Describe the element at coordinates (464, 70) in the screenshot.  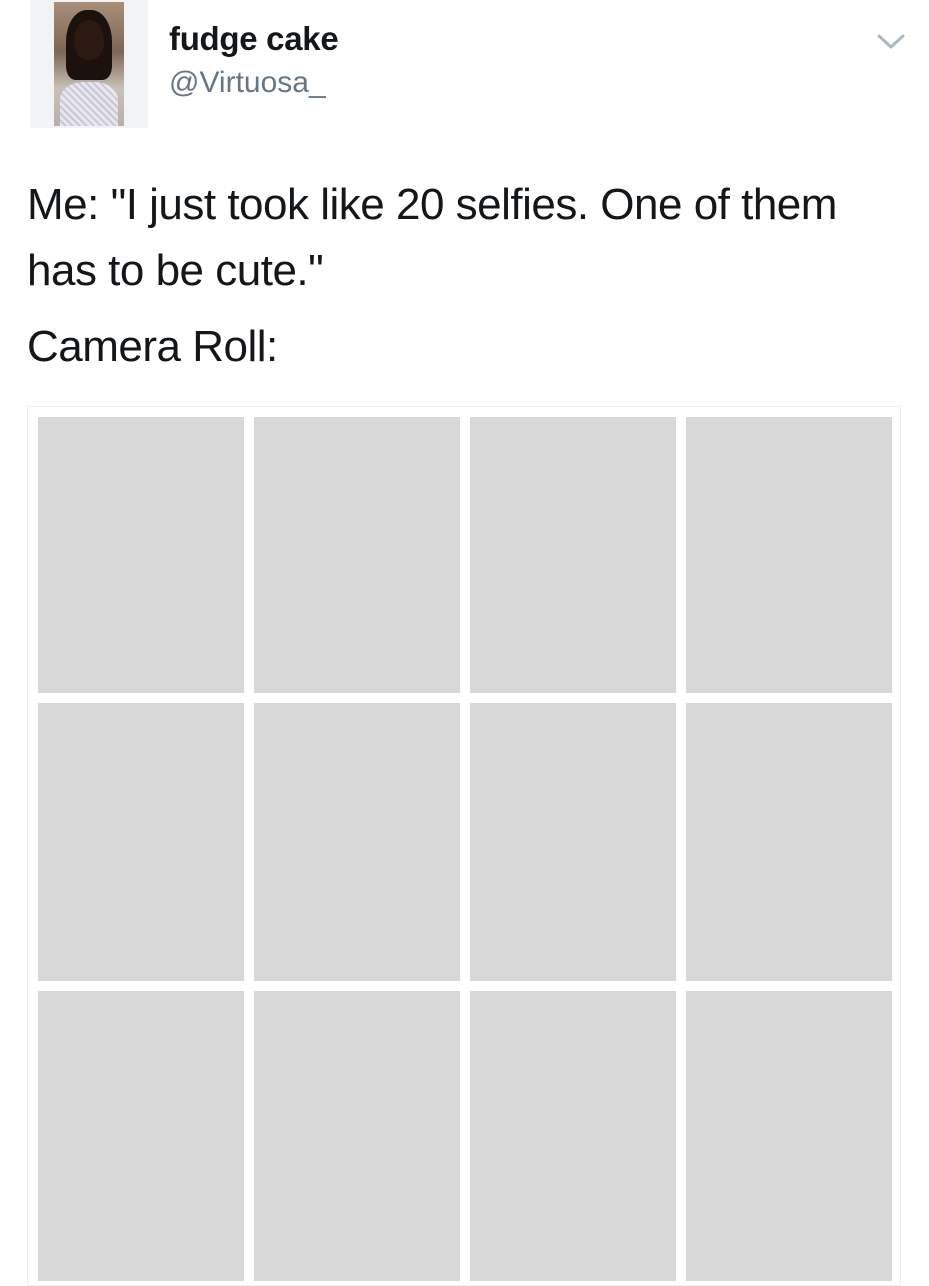
I see `tweet-header: fudge cake @Virtuosa_` at that location.